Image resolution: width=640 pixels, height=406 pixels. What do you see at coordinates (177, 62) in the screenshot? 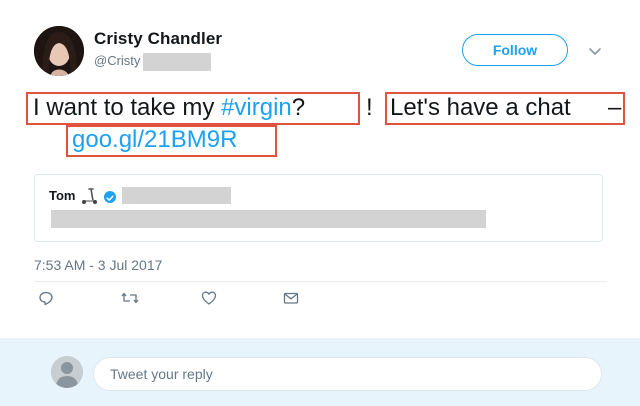
I see `handle-redaction` at bounding box center [177, 62].